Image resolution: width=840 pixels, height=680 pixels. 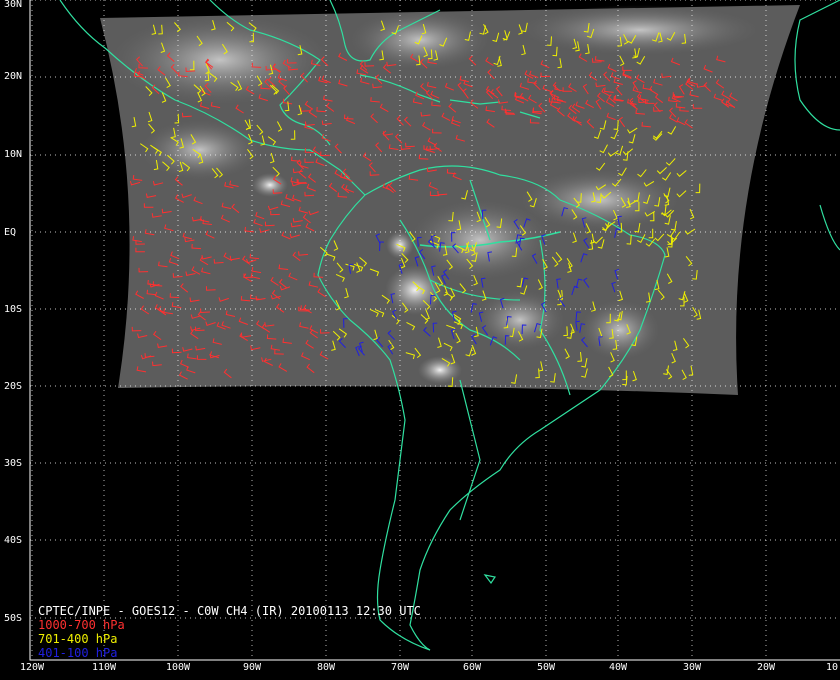 I want to click on lon-label-110w: 110W, so click(x=104, y=667).